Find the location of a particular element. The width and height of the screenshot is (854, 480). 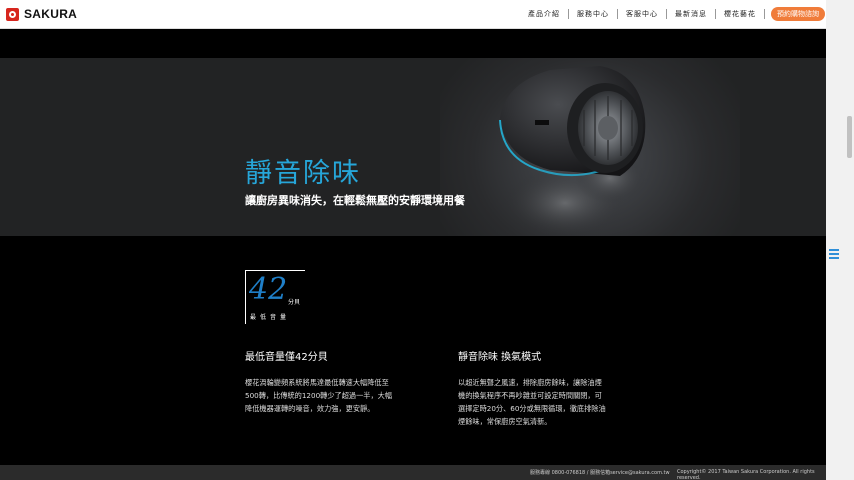

nav-item-news: 最新消息 is located at coordinates (691, 14).